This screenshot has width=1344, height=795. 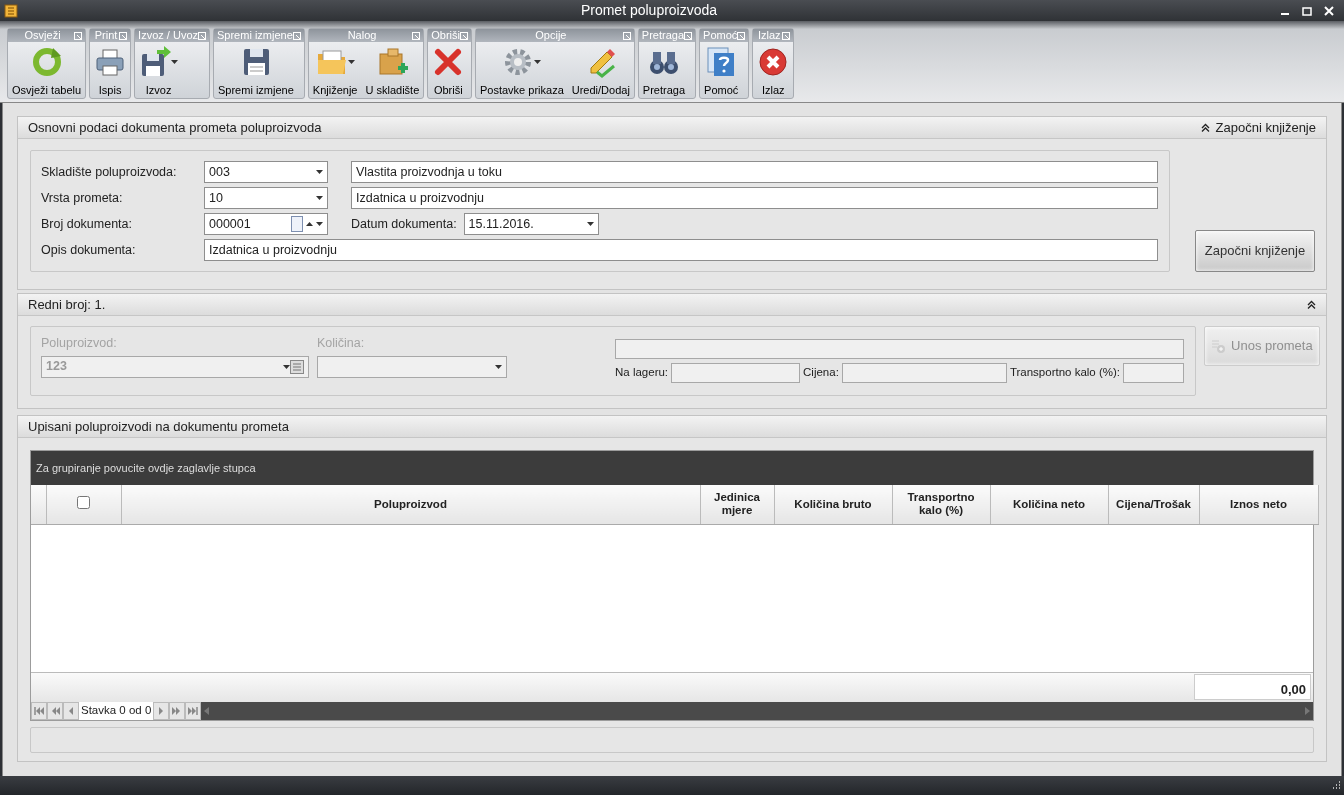 I want to click on group-caption: Obriši, so click(x=445, y=35).